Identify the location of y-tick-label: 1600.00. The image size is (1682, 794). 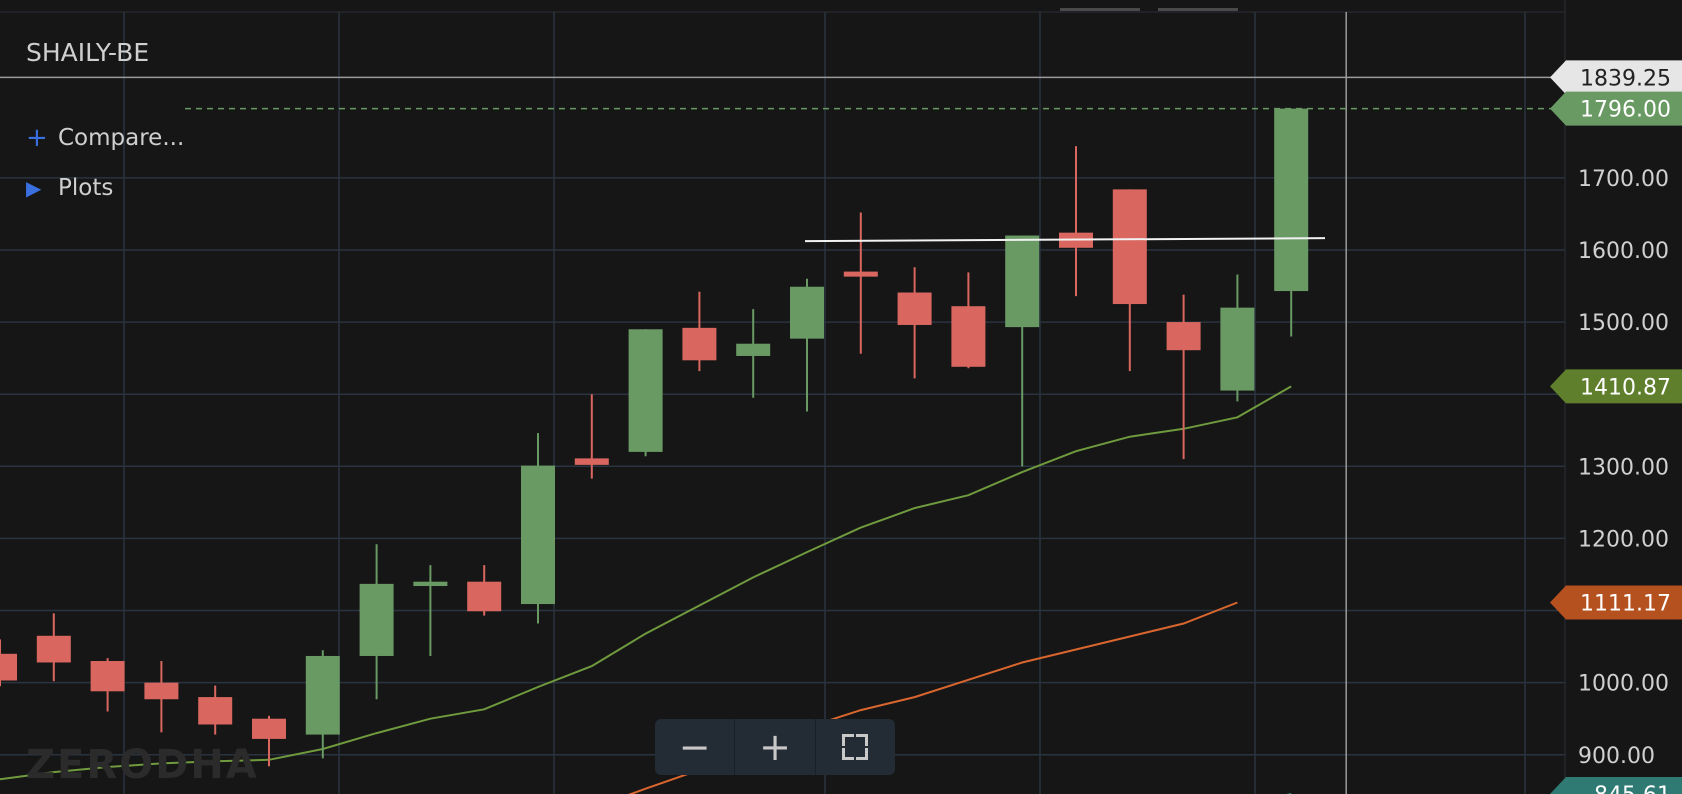
(1623, 251).